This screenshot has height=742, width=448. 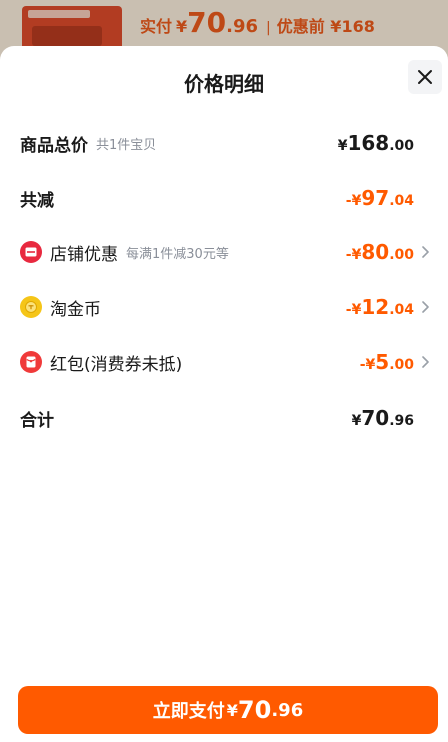 I want to click on red-packet-icon, so click(x=31, y=362).